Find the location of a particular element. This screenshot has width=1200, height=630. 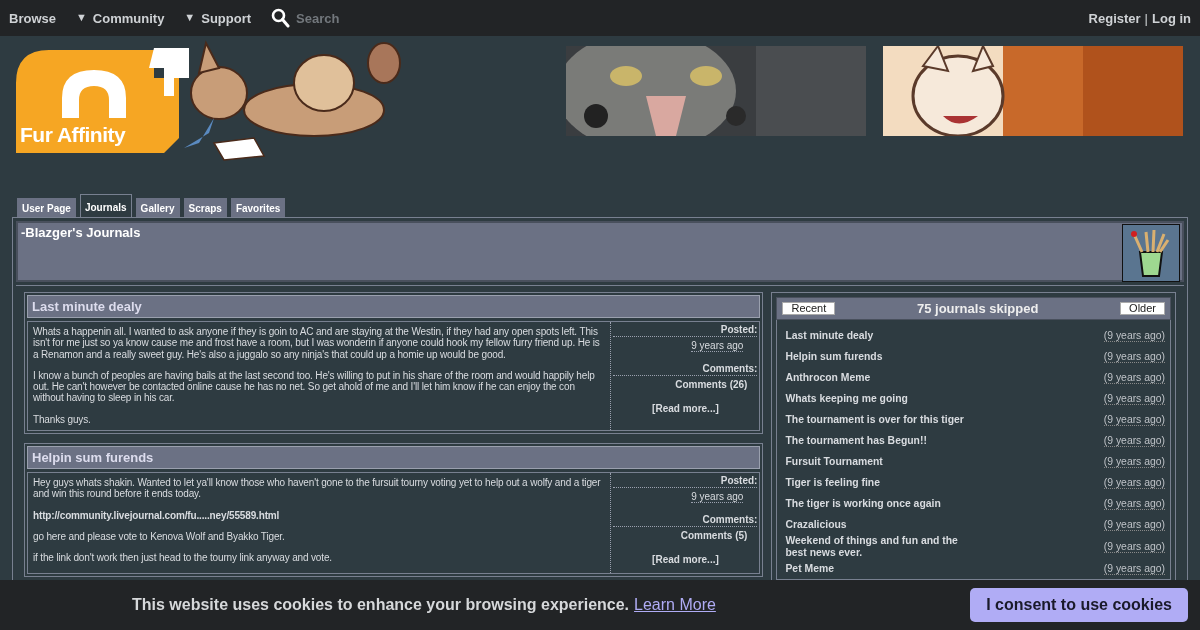

journal-title: Last minute dealy is located at coordinates (394, 306).